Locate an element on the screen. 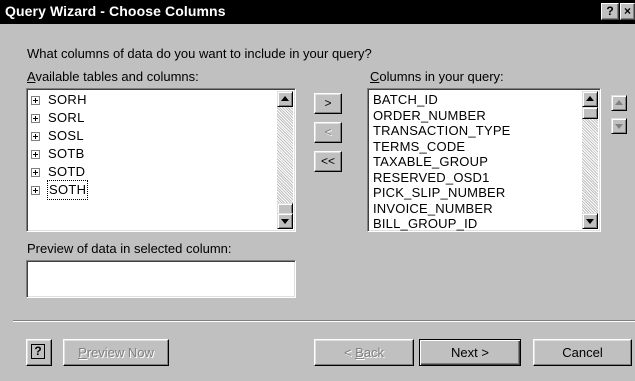  preview-now-label: review Now is located at coordinates (120, 352).